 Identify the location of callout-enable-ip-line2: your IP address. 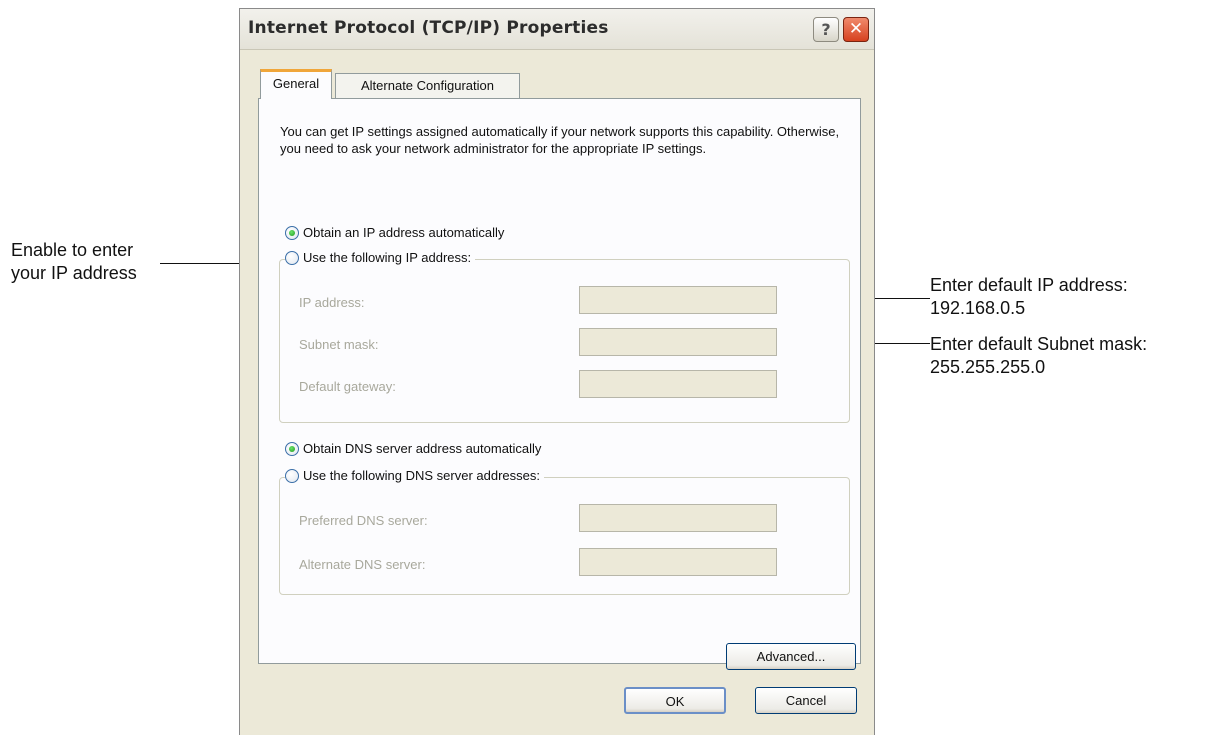
(74, 273).